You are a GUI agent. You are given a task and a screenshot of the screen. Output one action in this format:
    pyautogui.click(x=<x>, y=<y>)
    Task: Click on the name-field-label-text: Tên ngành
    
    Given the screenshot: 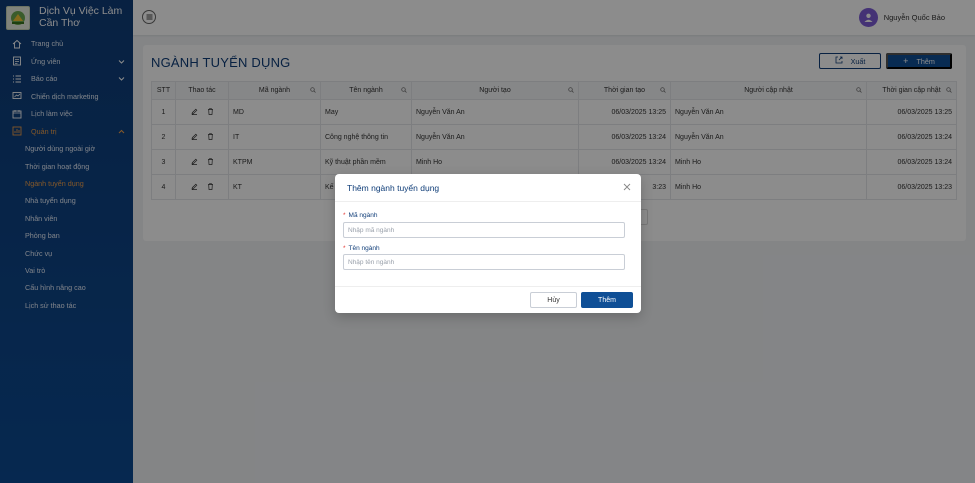 What is the action you would take?
    pyautogui.click(x=364, y=248)
    